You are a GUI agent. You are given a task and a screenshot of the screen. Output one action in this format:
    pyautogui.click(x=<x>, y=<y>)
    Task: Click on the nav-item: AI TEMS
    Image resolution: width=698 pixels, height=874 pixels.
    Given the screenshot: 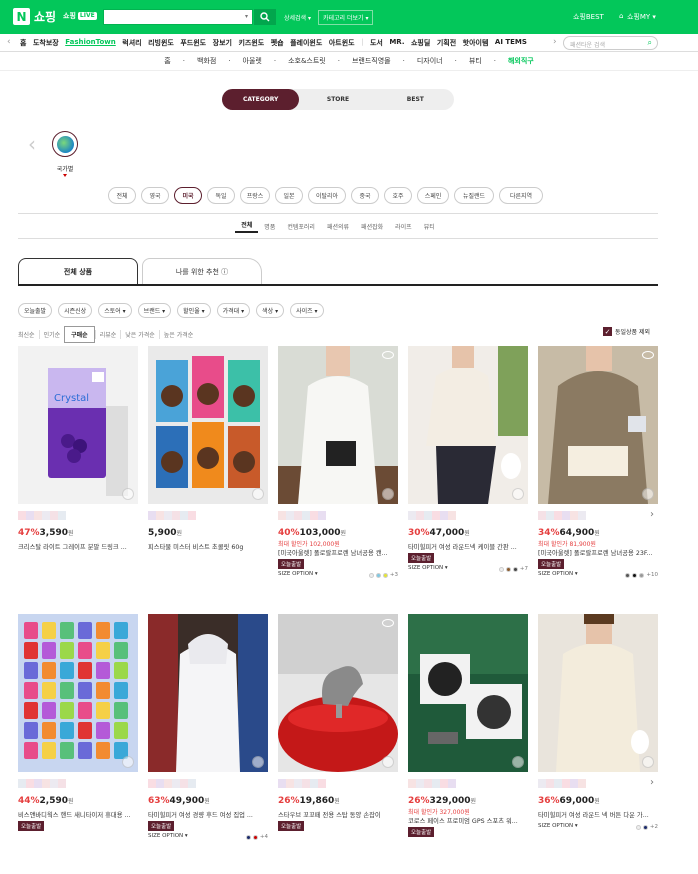 What is the action you would take?
    pyautogui.click(x=511, y=43)
    